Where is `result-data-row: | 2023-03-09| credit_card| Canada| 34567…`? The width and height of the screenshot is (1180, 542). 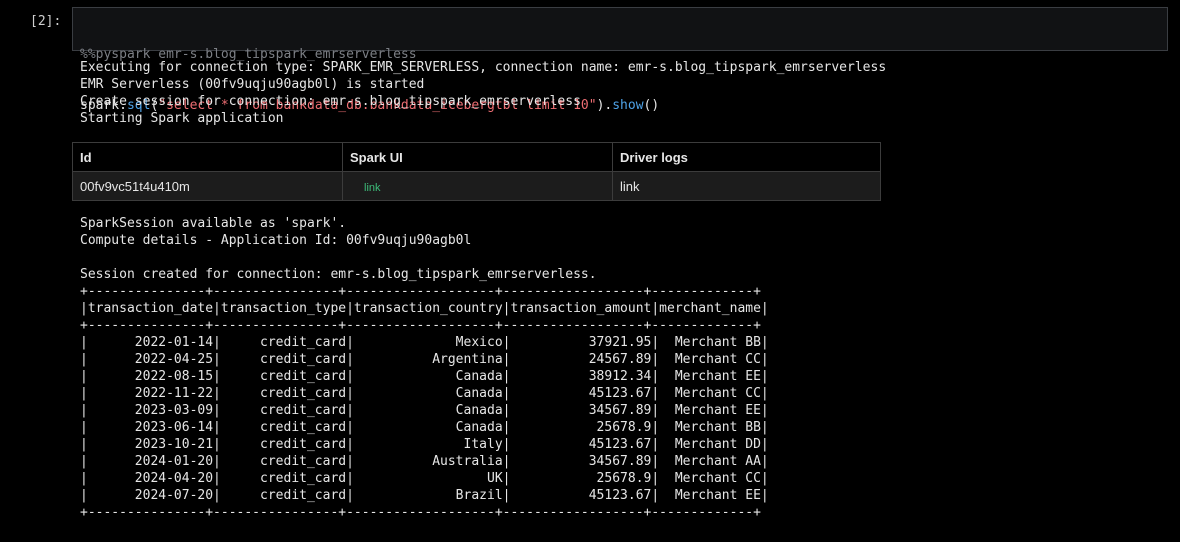
result-data-row: | 2023-03-09| credit_card| Canada| 34567… is located at coordinates (424, 410).